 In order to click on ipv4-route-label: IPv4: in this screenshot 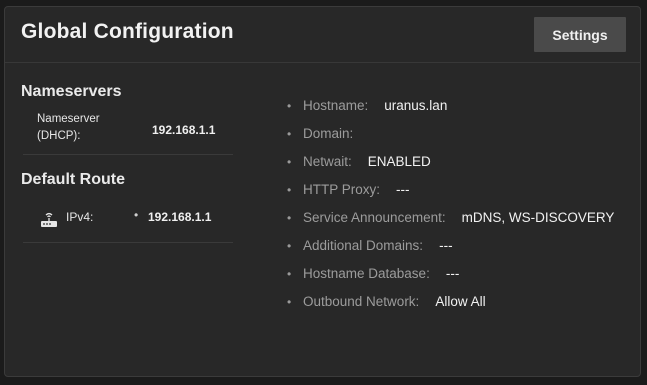, I will do `click(80, 217)`.